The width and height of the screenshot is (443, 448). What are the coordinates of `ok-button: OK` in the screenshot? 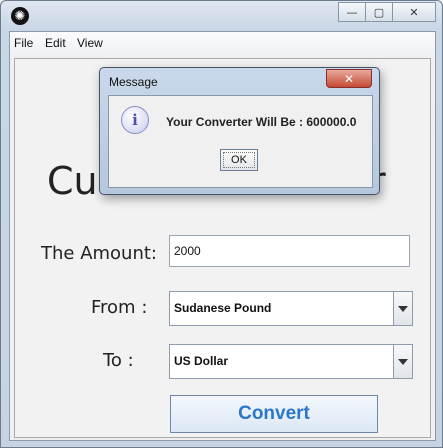 It's located at (239, 160).